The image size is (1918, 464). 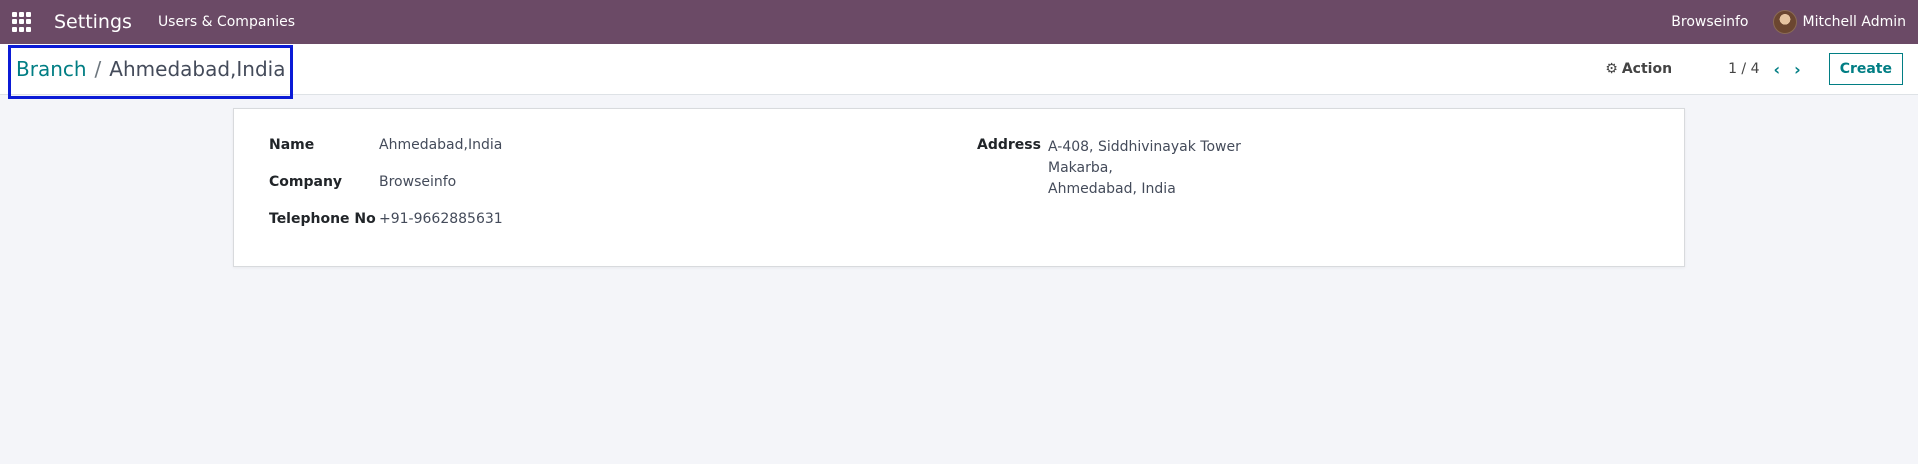 What do you see at coordinates (1784, 22) in the screenshot?
I see `avatar` at bounding box center [1784, 22].